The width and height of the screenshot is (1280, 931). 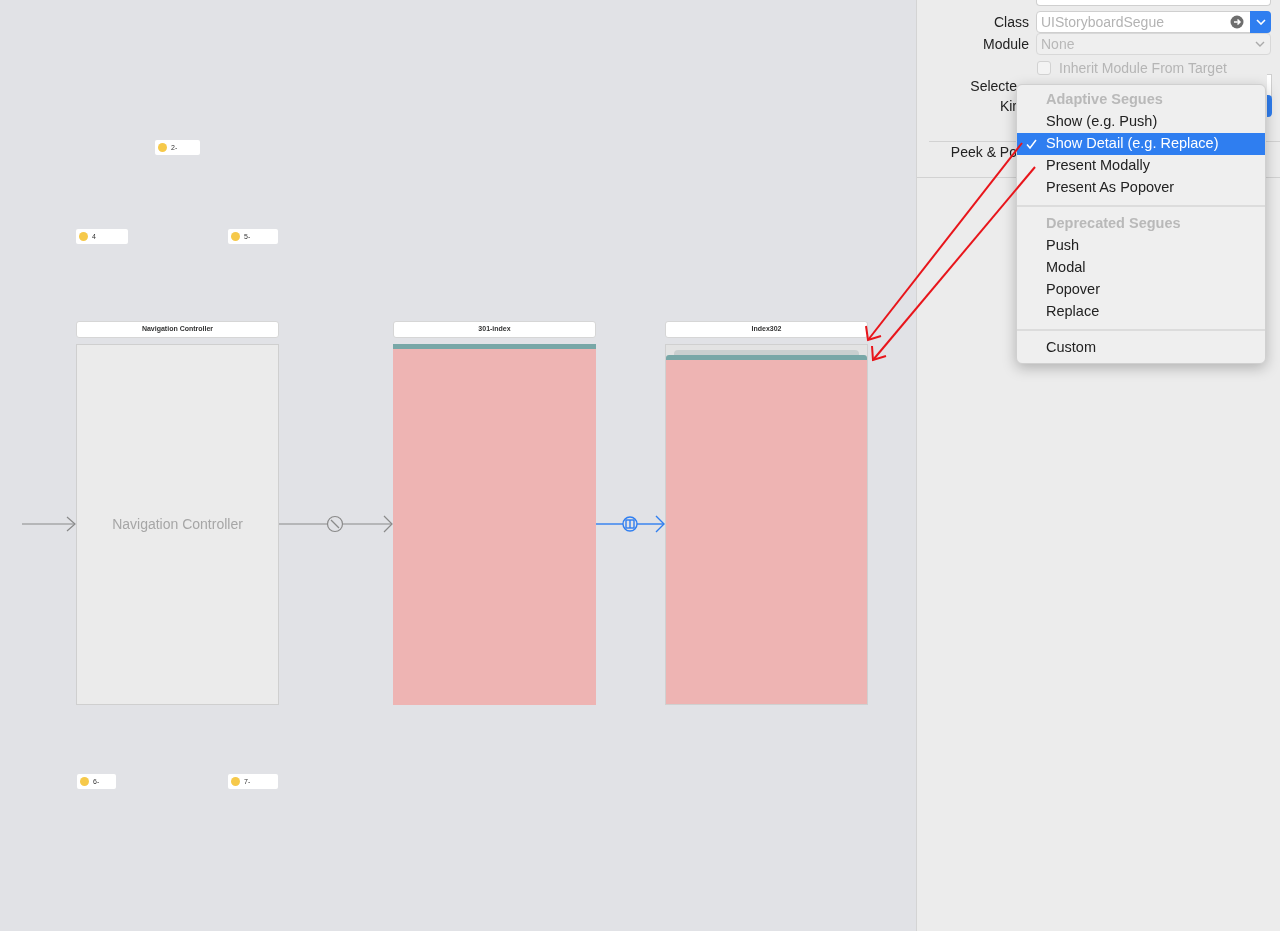 What do you see at coordinates (1141, 268) in the screenshot?
I see `menu-item: Modal` at bounding box center [1141, 268].